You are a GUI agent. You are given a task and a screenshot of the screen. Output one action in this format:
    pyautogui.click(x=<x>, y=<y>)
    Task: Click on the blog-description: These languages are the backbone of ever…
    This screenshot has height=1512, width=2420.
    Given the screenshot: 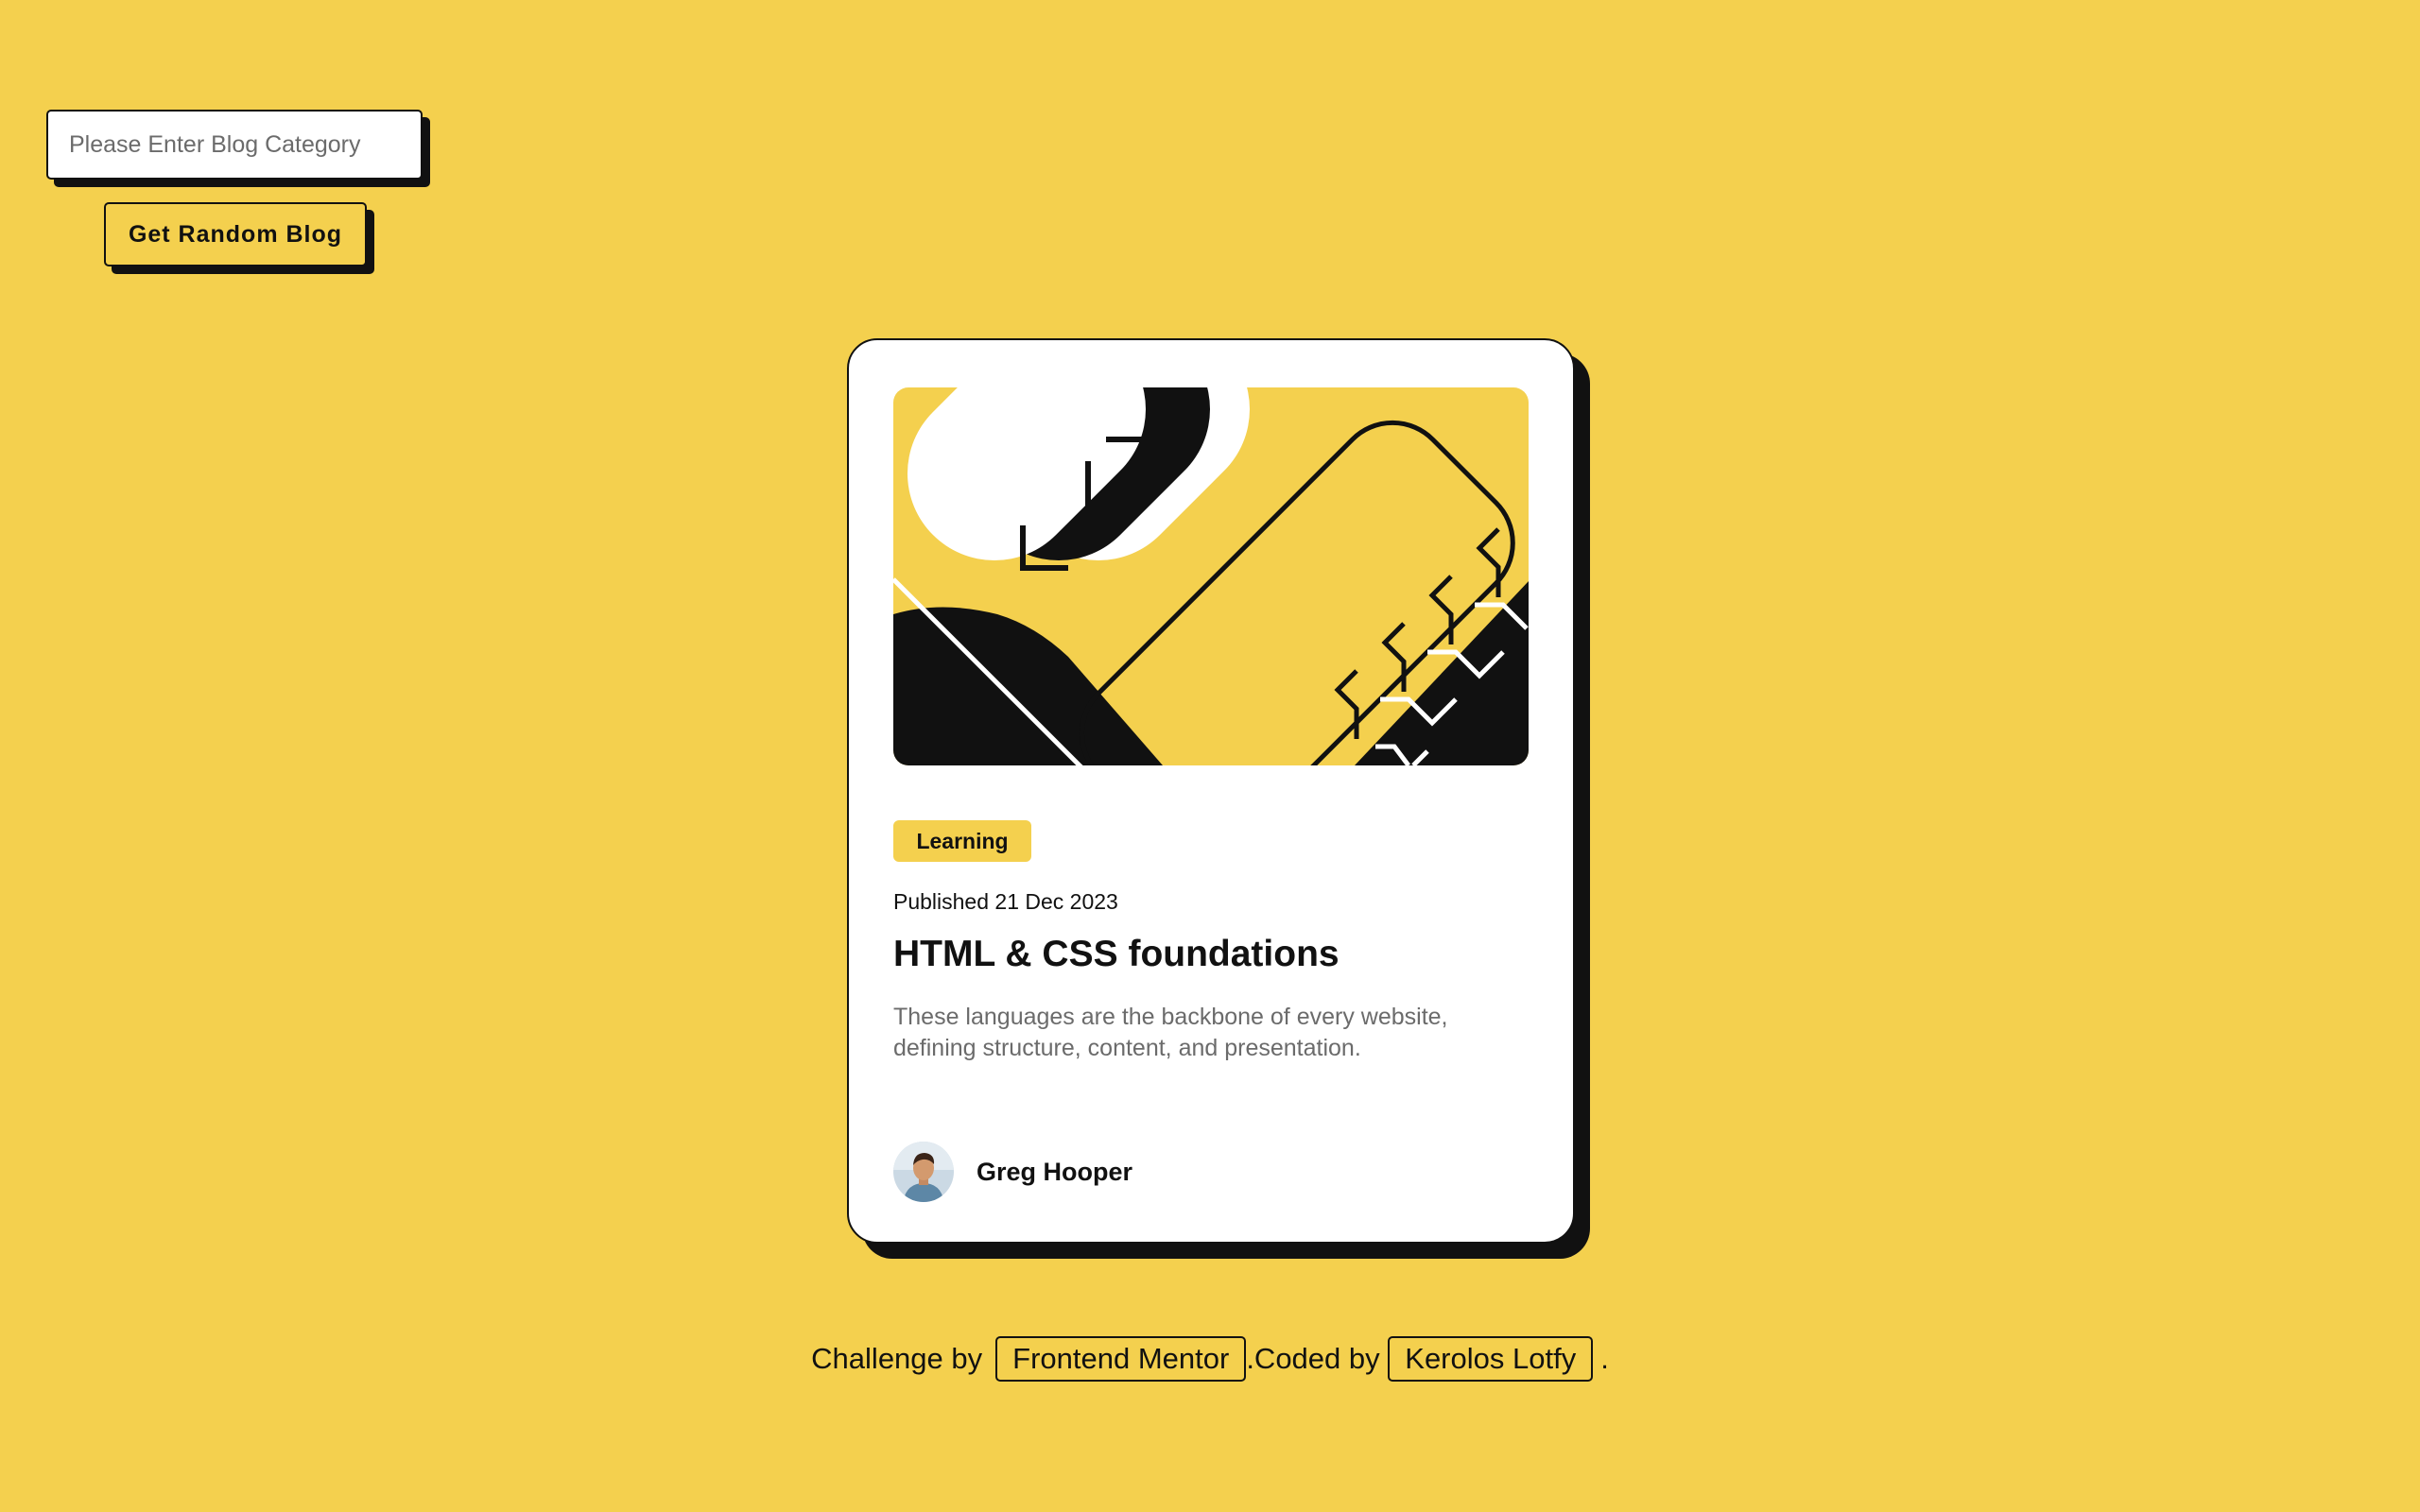 What is the action you would take?
    pyautogui.click(x=1170, y=1032)
    